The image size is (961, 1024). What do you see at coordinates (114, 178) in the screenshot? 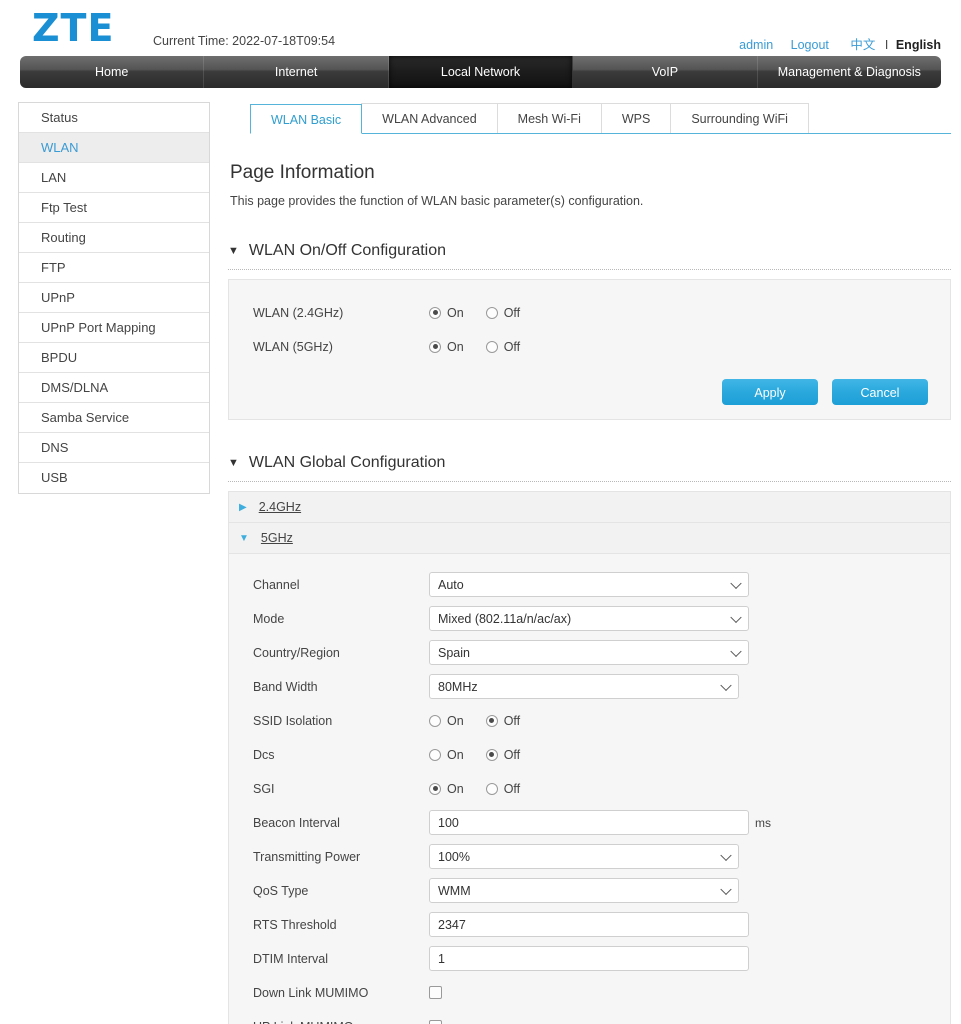
I see `sidebar-item-lan: LAN` at bounding box center [114, 178].